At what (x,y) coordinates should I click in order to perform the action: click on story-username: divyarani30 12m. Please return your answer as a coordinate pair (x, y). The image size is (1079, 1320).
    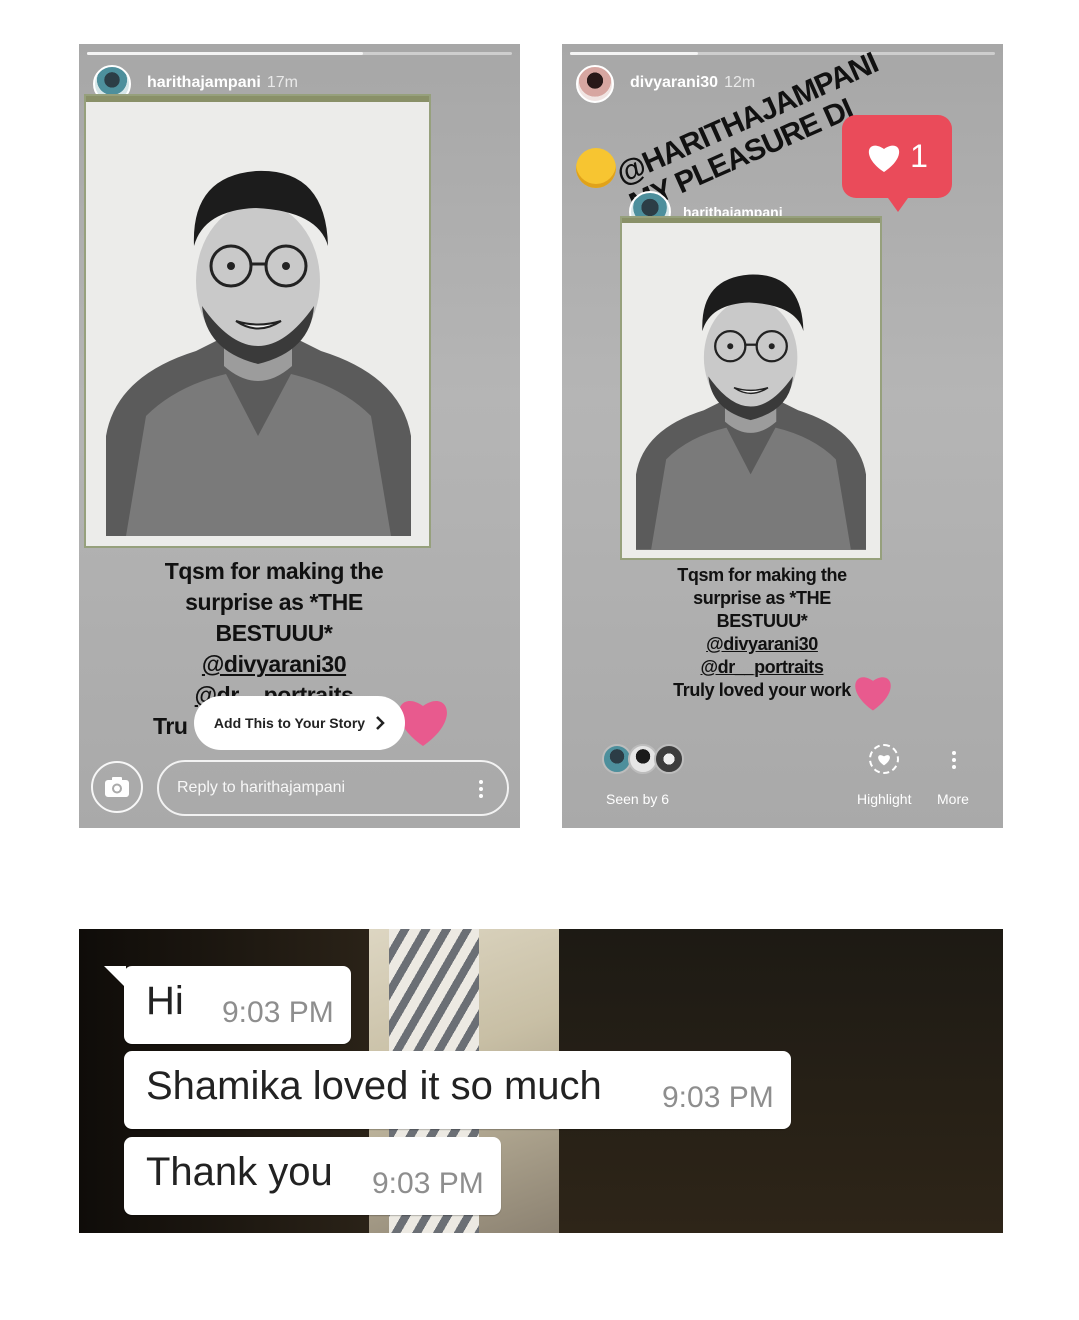
    Looking at the image, I should click on (692, 83).